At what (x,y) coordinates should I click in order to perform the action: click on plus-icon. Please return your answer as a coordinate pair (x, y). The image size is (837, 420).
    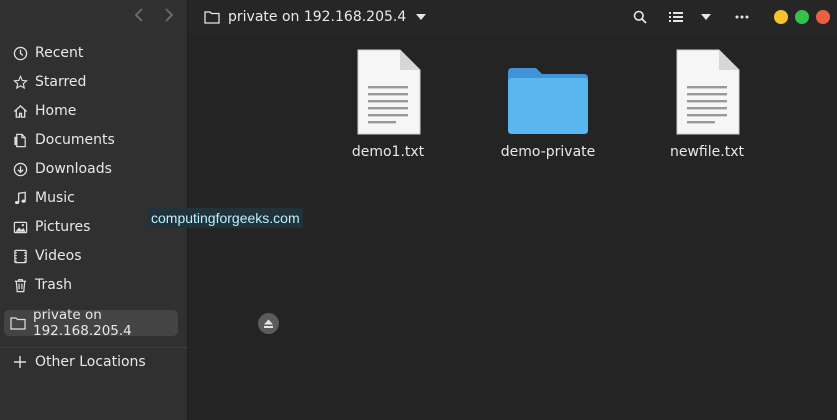
    Looking at the image, I should click on (20, 362).